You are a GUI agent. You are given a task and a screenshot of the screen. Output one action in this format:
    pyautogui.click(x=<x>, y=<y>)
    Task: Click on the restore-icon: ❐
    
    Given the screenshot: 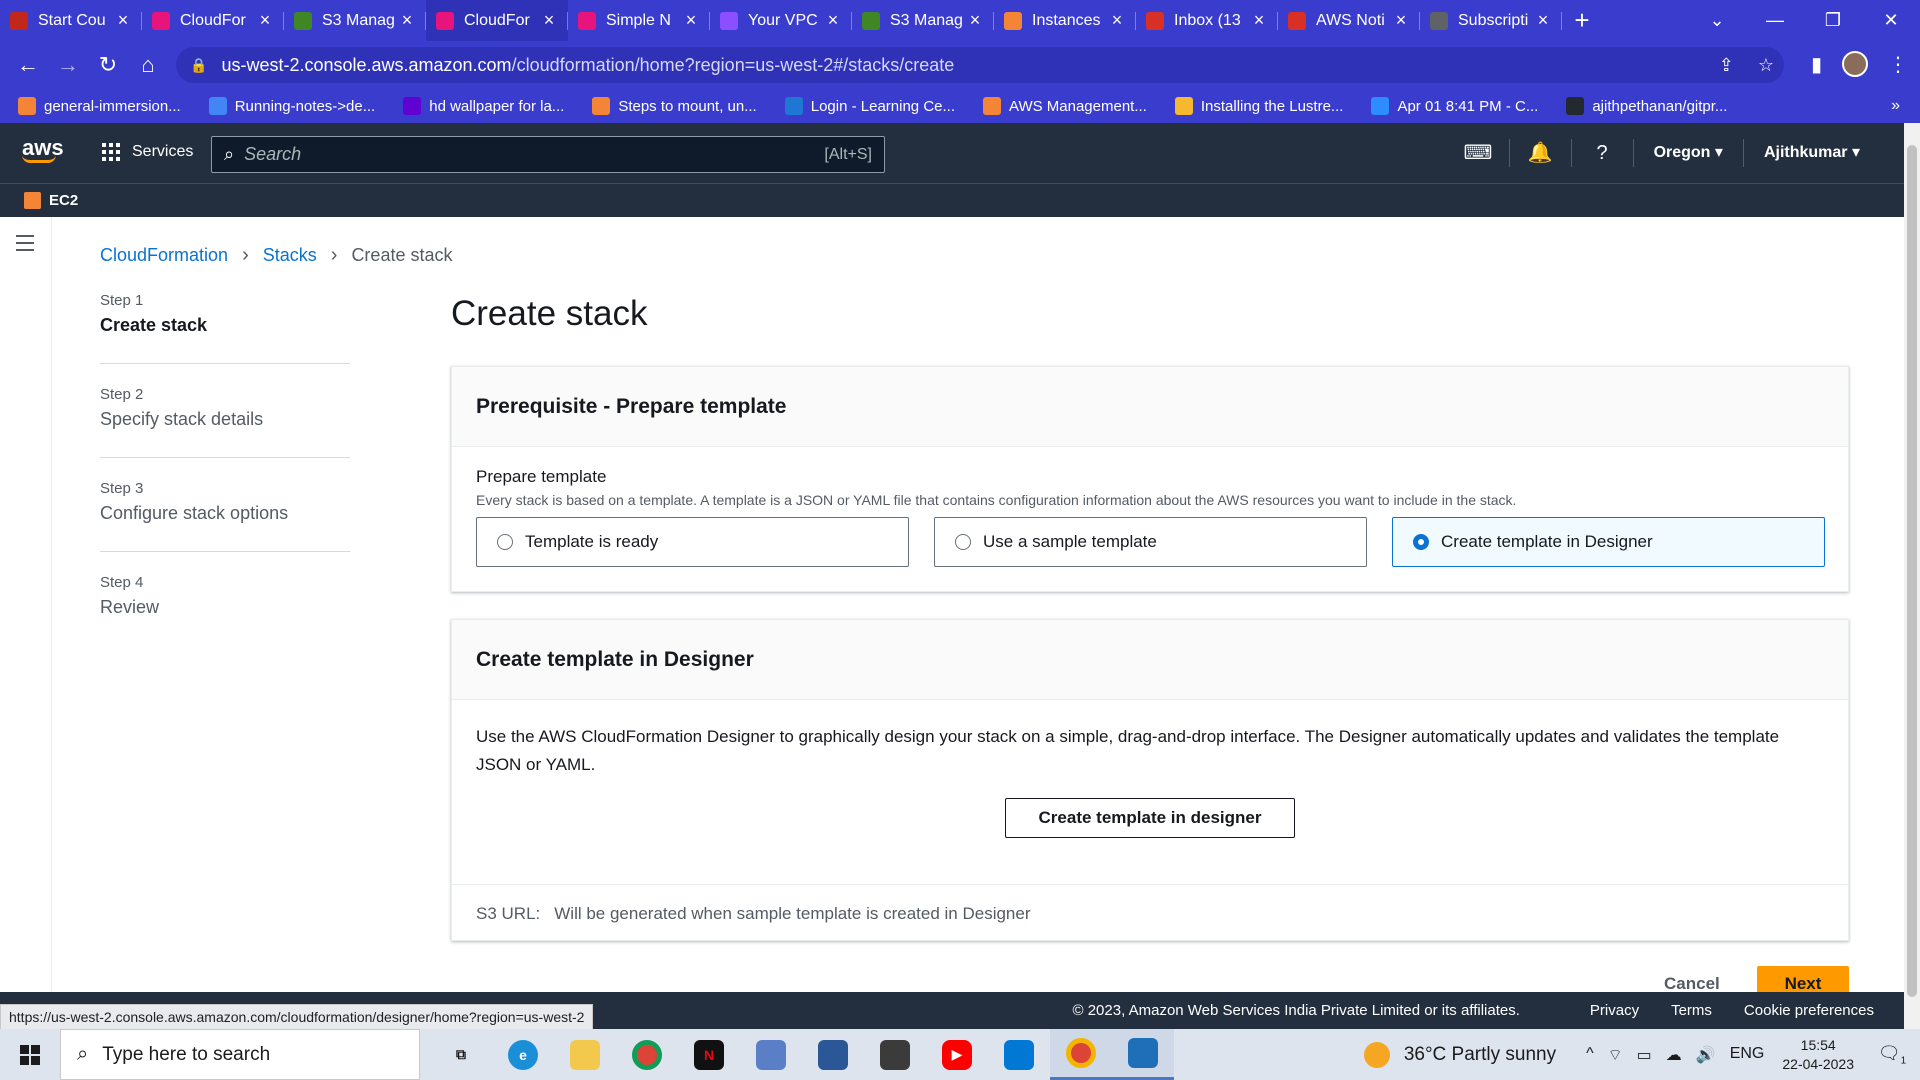 What is the action you would take?
    pyautogui.click(x=1833, y=20)
    